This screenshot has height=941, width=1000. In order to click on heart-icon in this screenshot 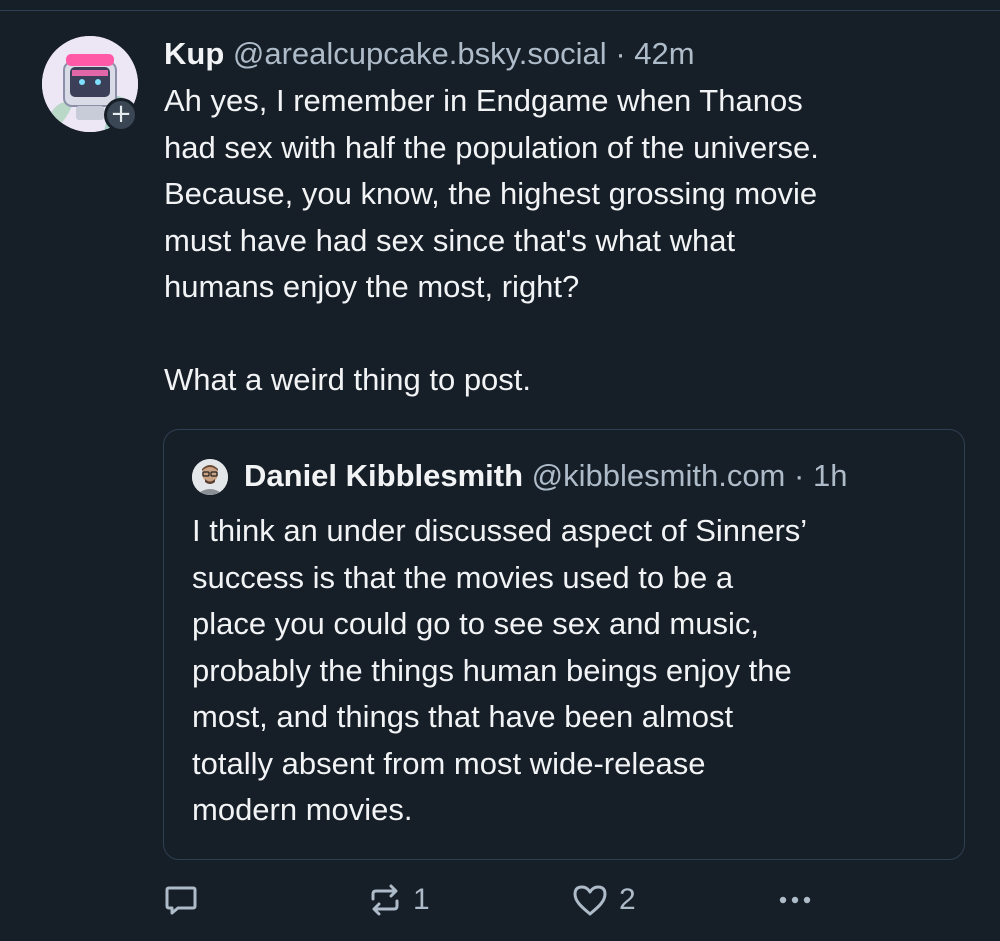, I will do `click(590, 900)`.